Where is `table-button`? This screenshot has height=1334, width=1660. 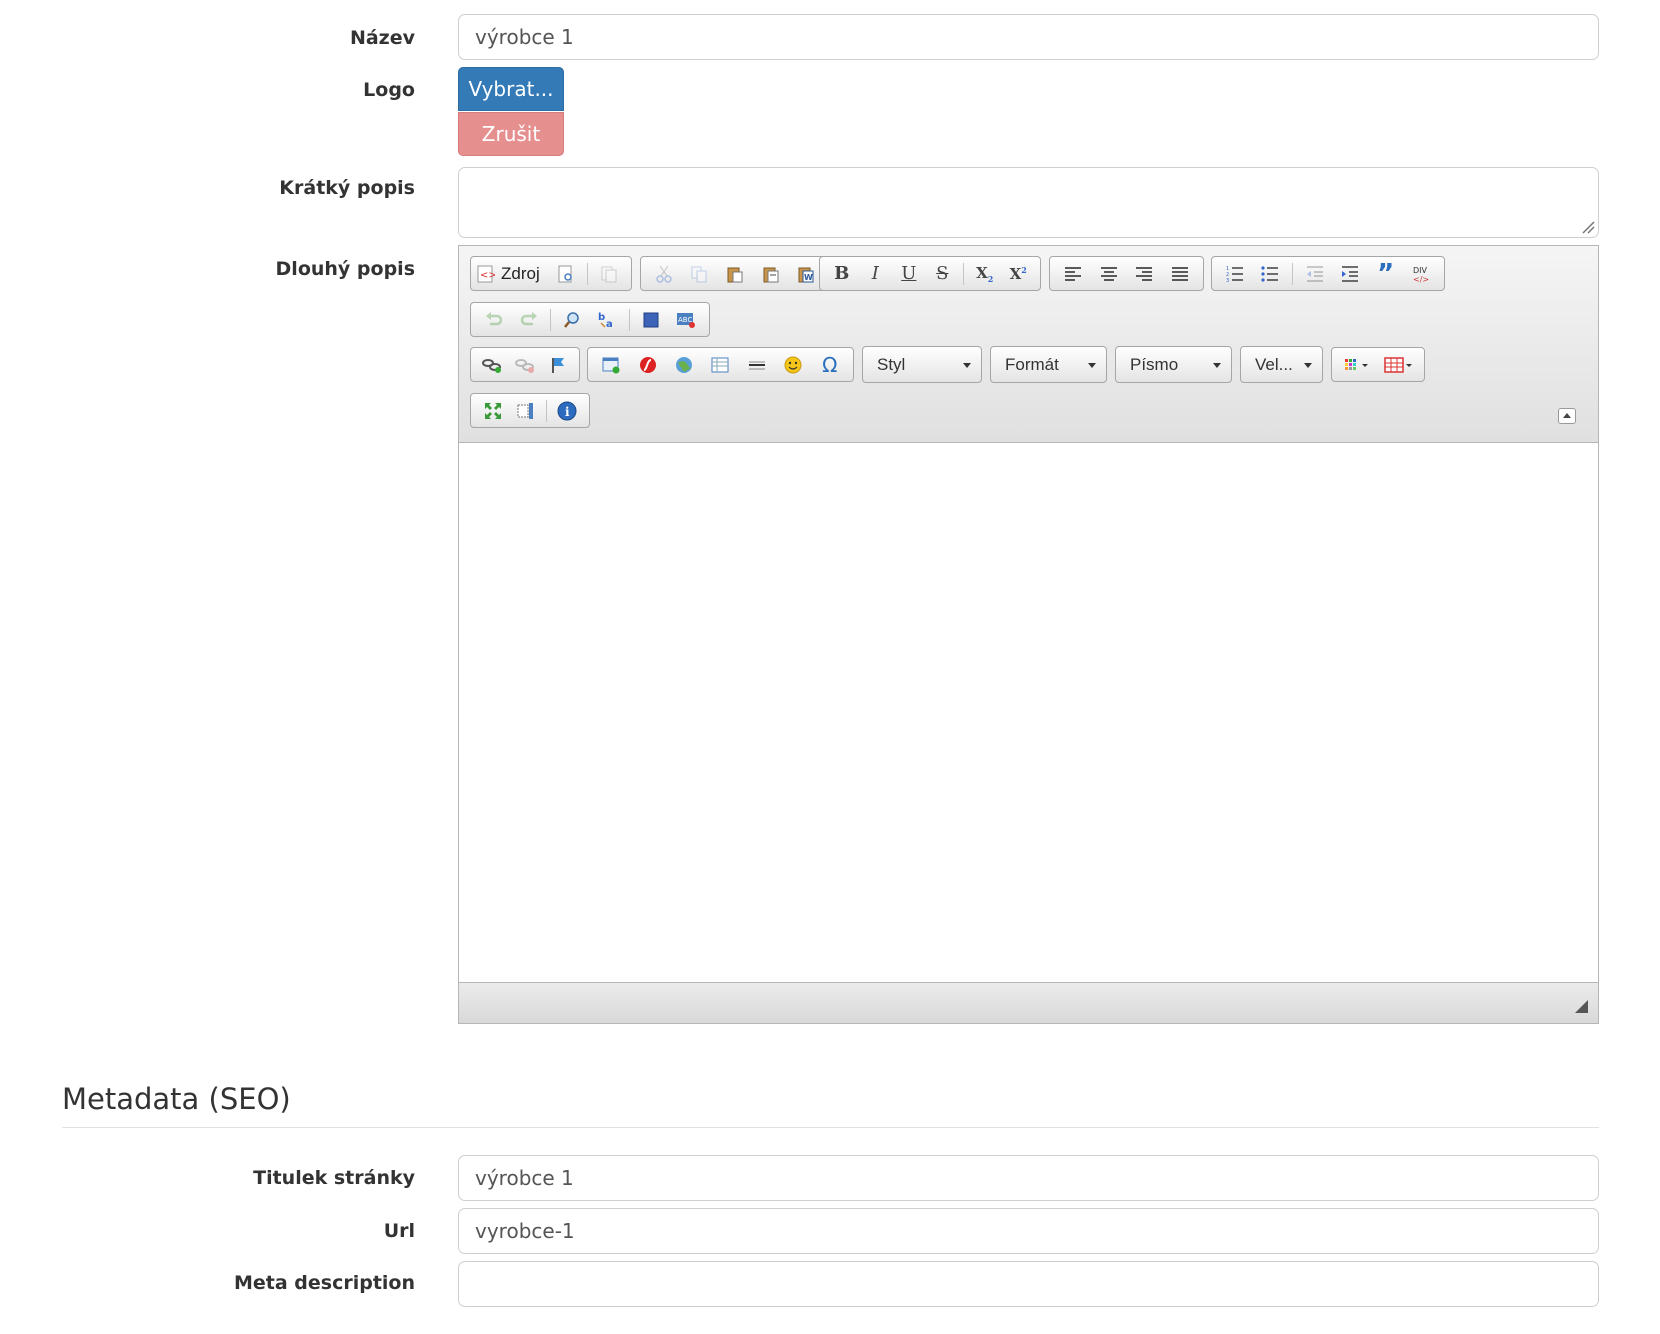
table-button is located at coordinates (720, 365).